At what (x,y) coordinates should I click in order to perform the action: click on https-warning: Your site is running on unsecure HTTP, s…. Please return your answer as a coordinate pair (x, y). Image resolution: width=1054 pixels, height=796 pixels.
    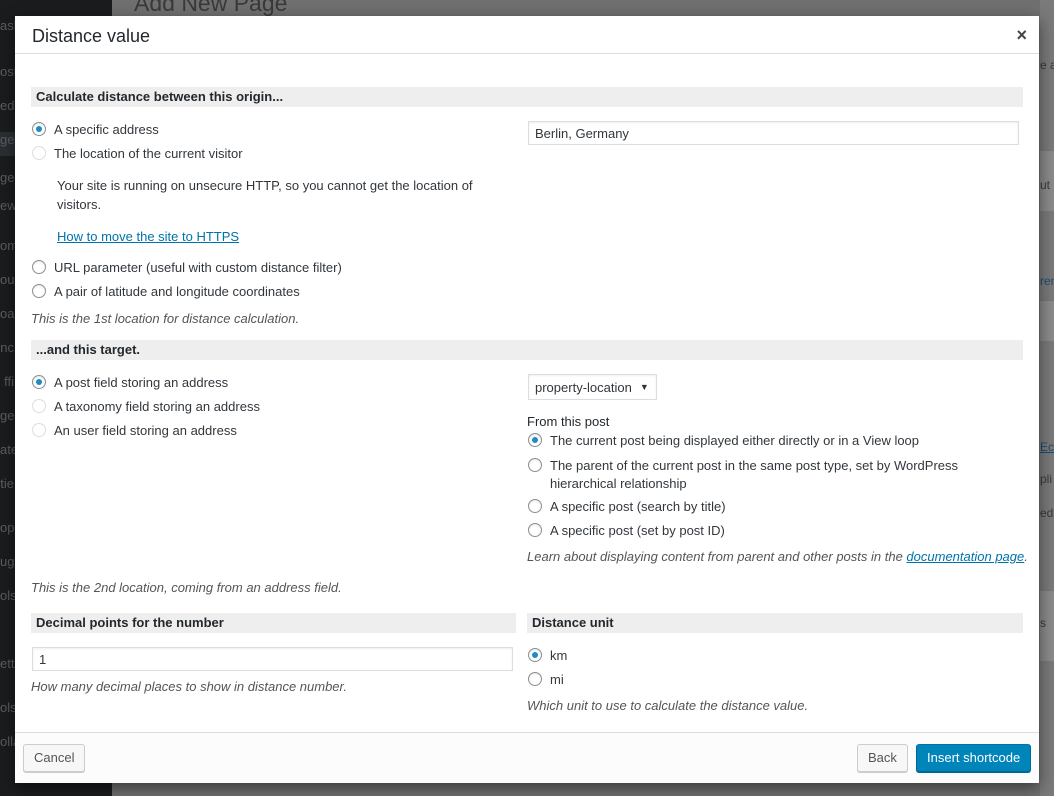
    Looking at the image, I should click on (265, 195).